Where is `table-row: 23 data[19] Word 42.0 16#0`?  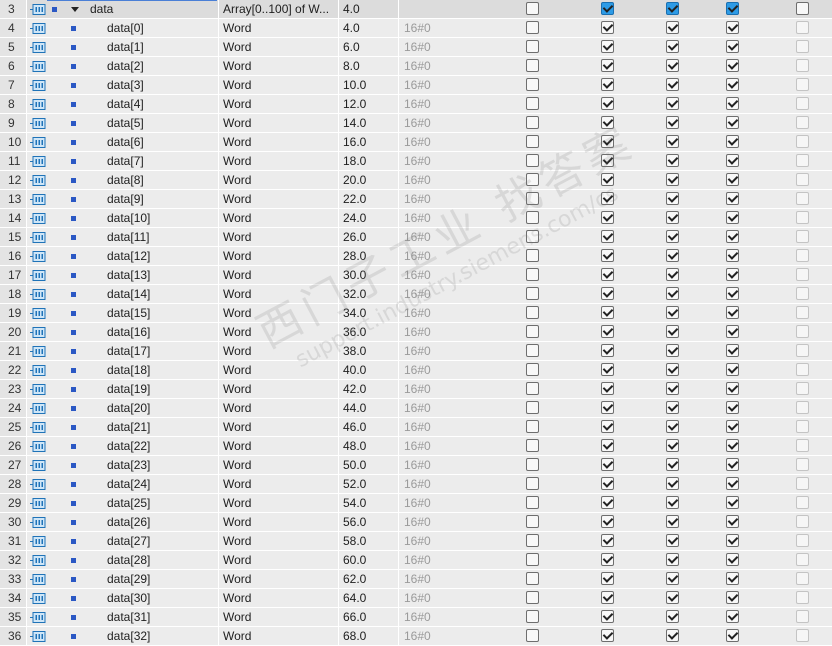
table-row: 23 data[19] Word 42.0 16#0 is located at coordinates (416, 389).